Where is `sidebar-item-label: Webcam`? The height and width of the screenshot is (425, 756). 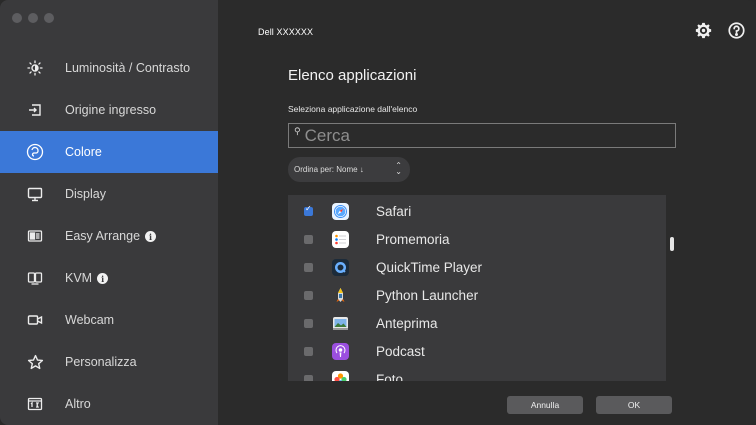
sidebar-item-label: Webcam is located at coordinates (90, 320).